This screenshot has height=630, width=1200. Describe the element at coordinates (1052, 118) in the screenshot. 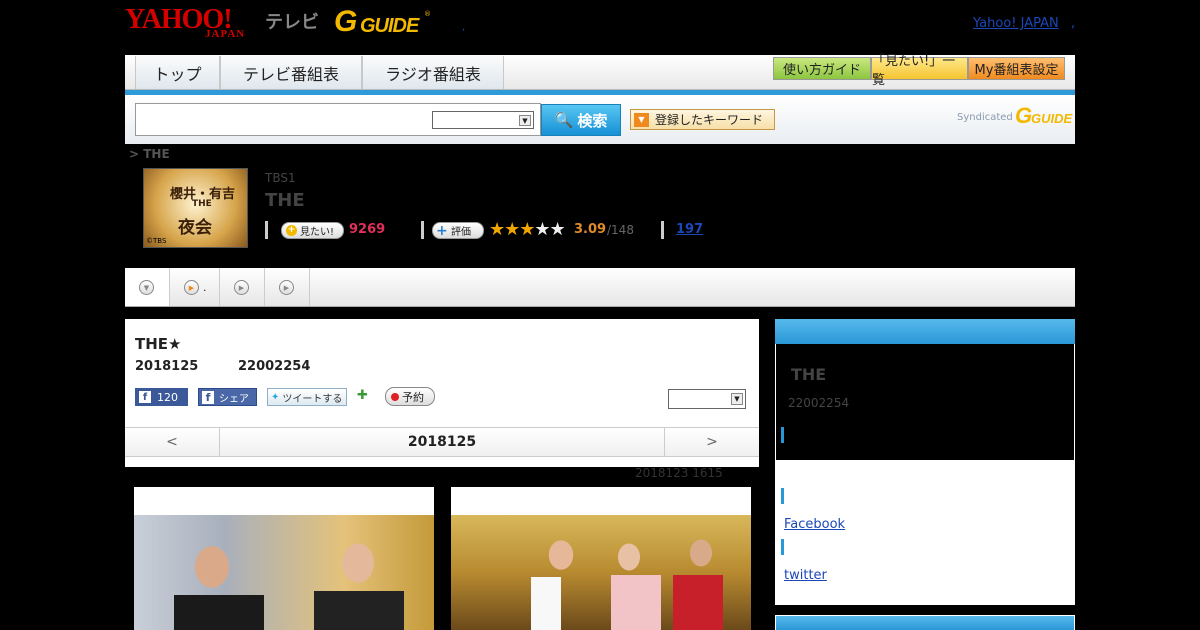

I see `syndicated-guide-text: GUIDE` at that location.